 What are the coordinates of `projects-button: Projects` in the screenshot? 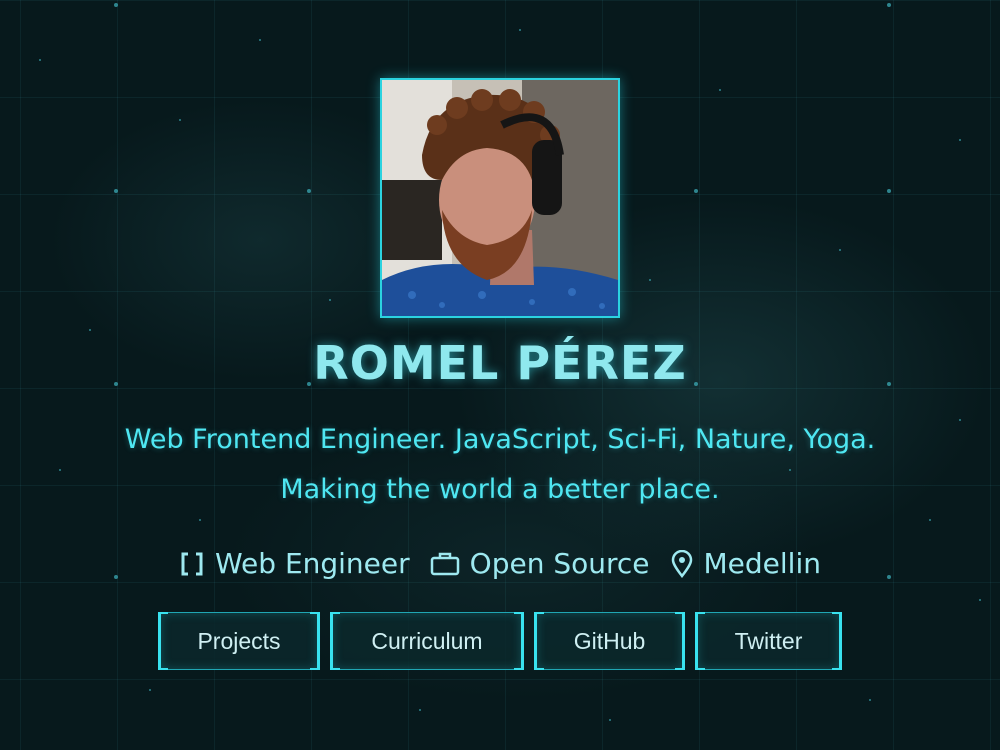 It's located at (239, 641).